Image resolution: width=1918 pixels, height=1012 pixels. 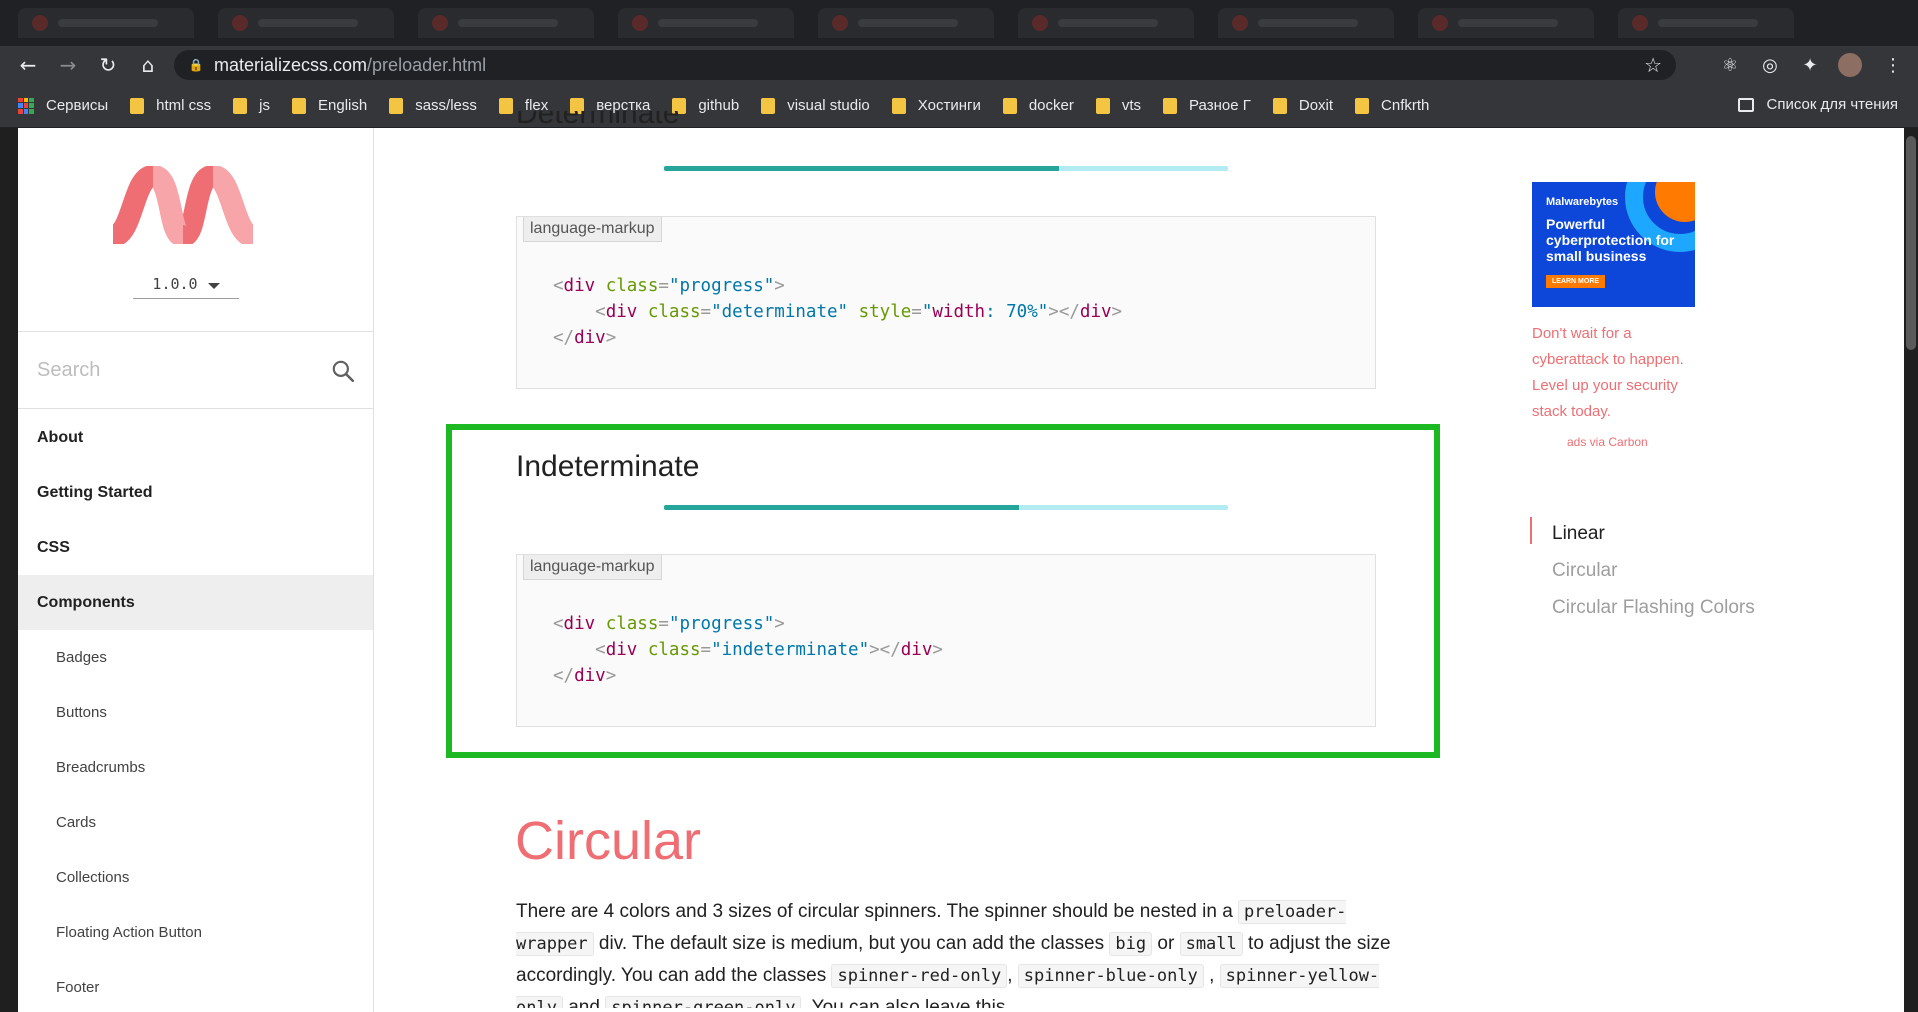 I want to click on bookmark-label: English, so click(x=343, y=105).